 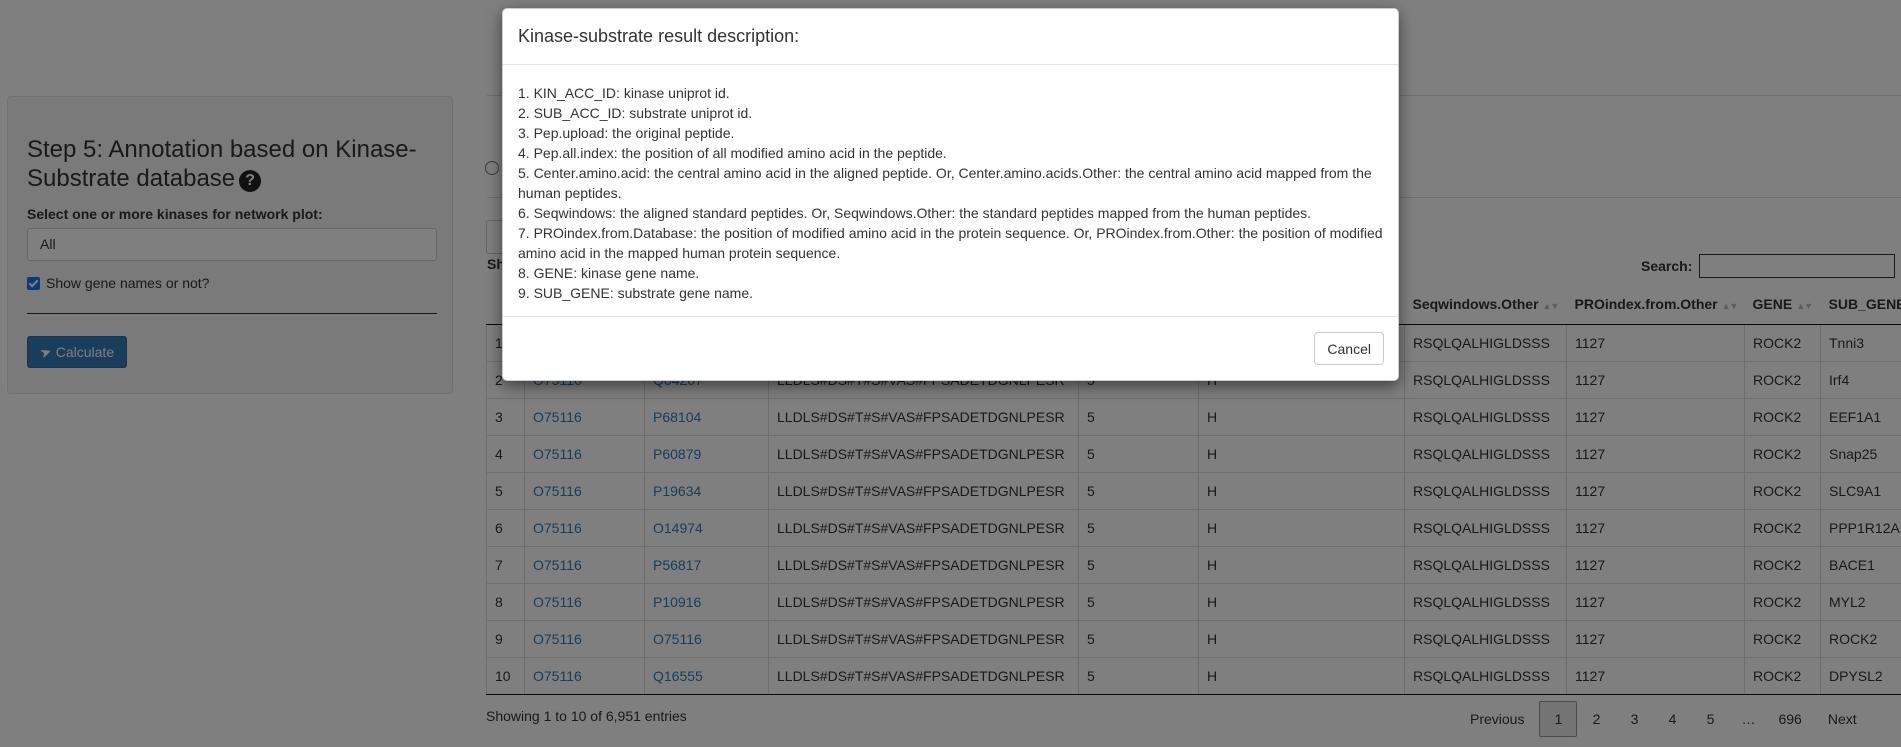 I want to click on description-line: 9. SUB_GENE: substrate gene name., so click(x=636, y=293).